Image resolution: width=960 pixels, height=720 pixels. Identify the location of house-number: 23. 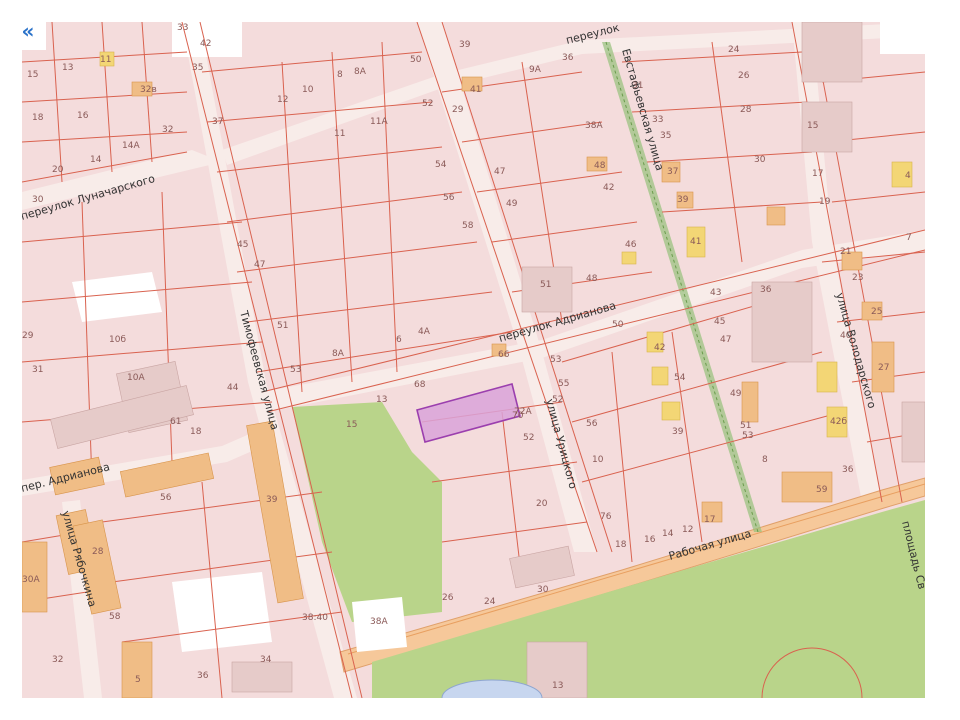
(857, 278).